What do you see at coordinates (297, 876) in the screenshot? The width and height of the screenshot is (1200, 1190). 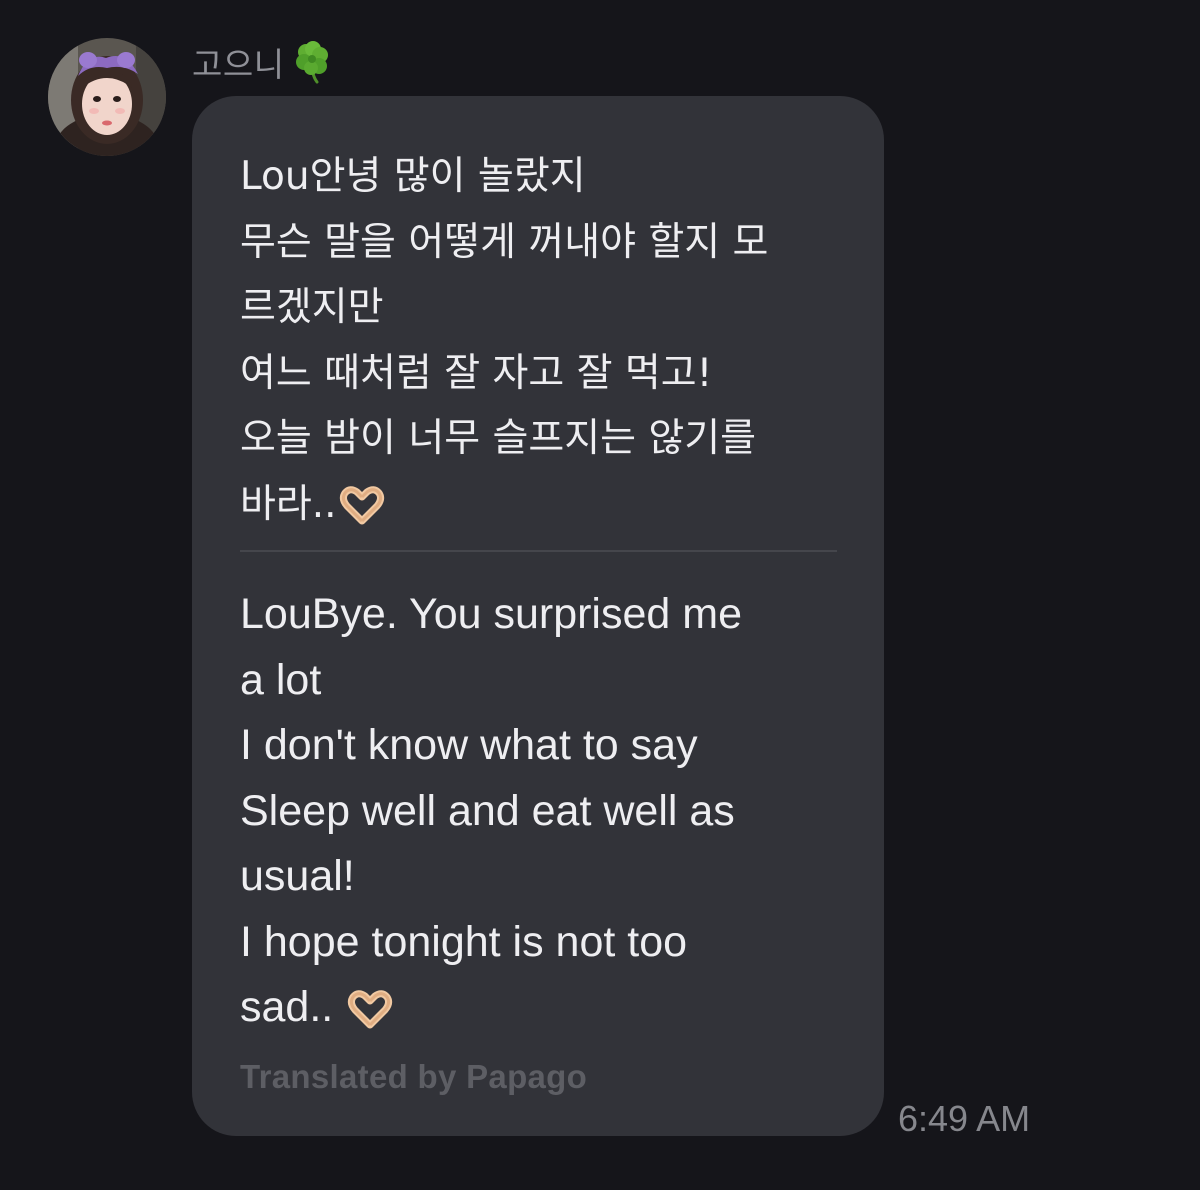 I see `translation-line: usual!` at bounding box center [297, 876].